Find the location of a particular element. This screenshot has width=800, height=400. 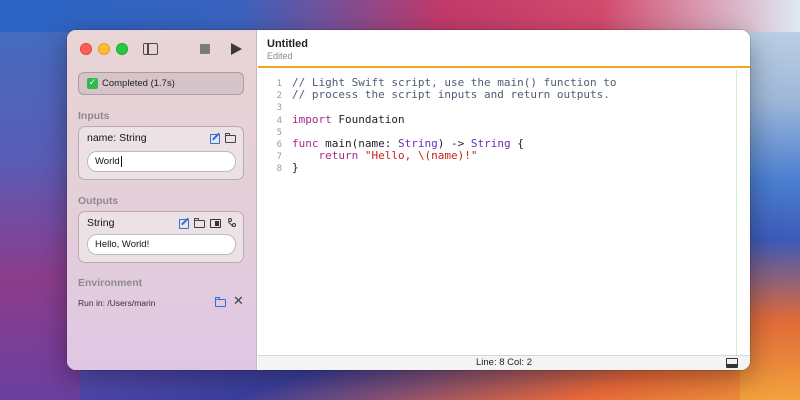

code-token: return is located at coordinates (338, 156).